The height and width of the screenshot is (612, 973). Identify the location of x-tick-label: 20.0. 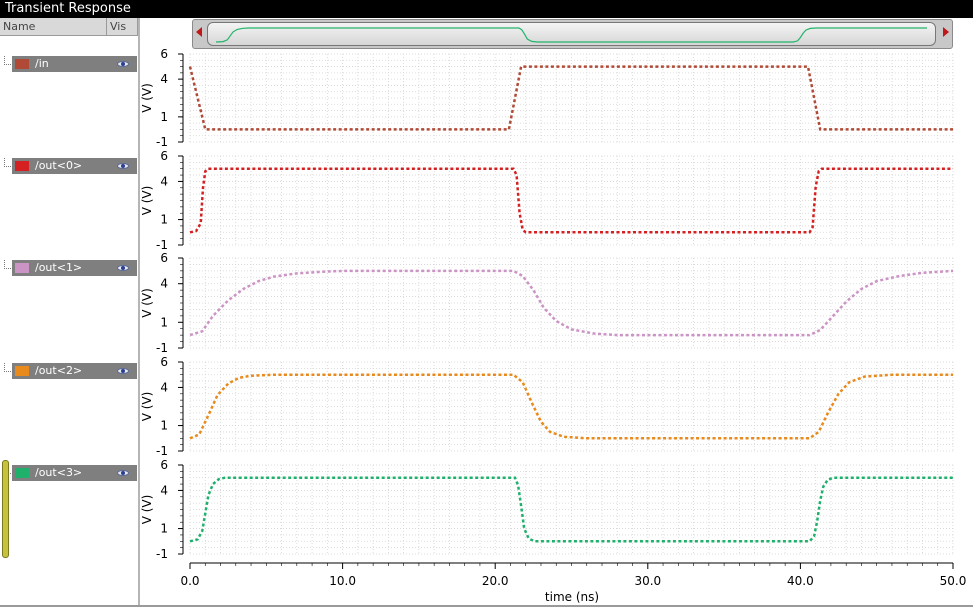
(495, 581).